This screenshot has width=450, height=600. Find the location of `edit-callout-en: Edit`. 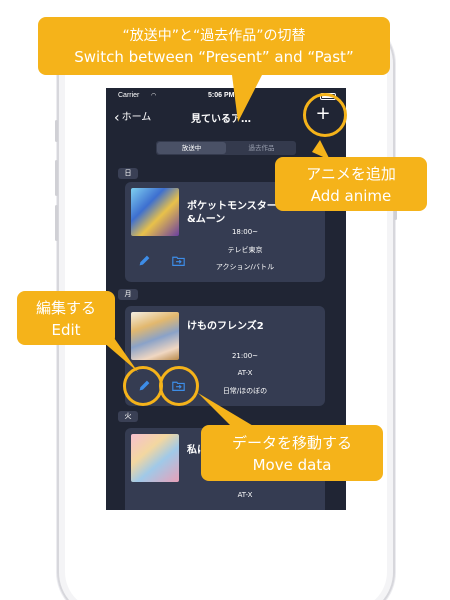

edit-callout-en: Edit is located at coordinates (66, 330).